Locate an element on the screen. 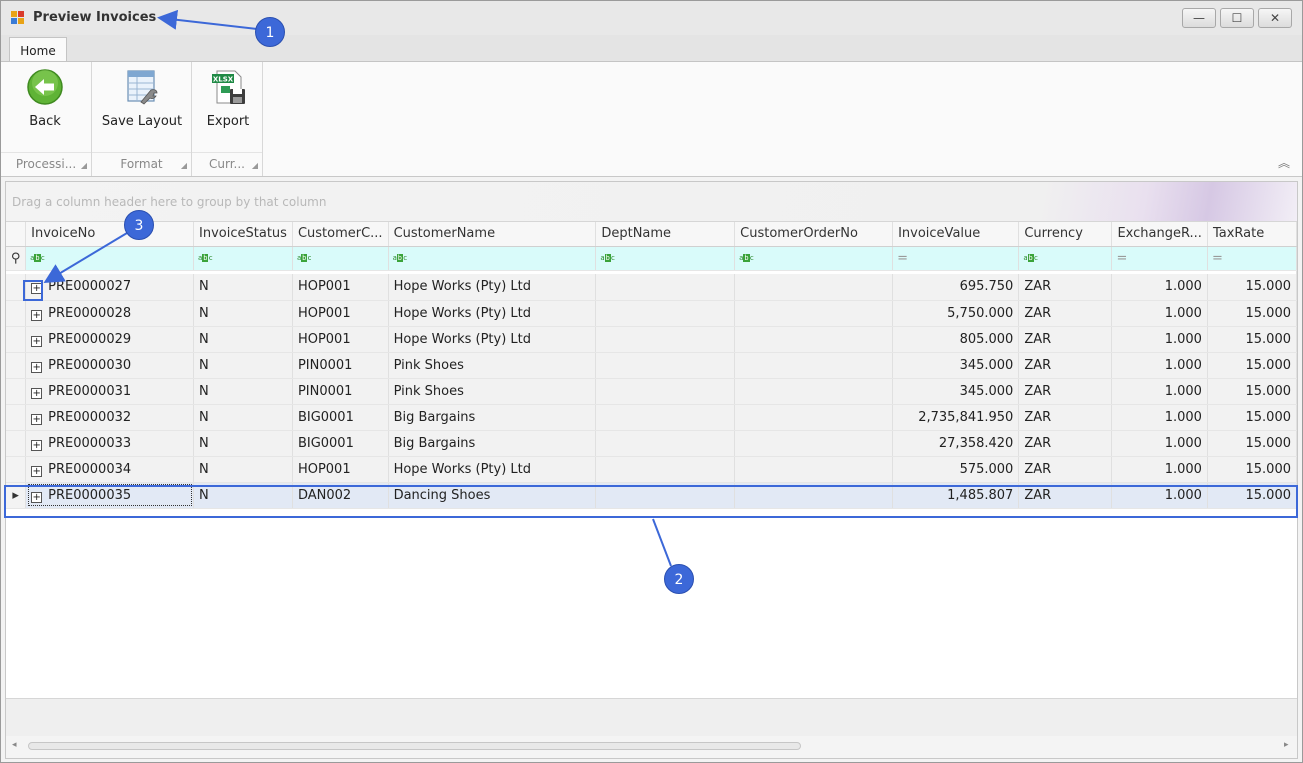 The width and height of the screenshot is (1303, 763). column-header-taxrate: TaxRate is located at coordinates (1252, 234).